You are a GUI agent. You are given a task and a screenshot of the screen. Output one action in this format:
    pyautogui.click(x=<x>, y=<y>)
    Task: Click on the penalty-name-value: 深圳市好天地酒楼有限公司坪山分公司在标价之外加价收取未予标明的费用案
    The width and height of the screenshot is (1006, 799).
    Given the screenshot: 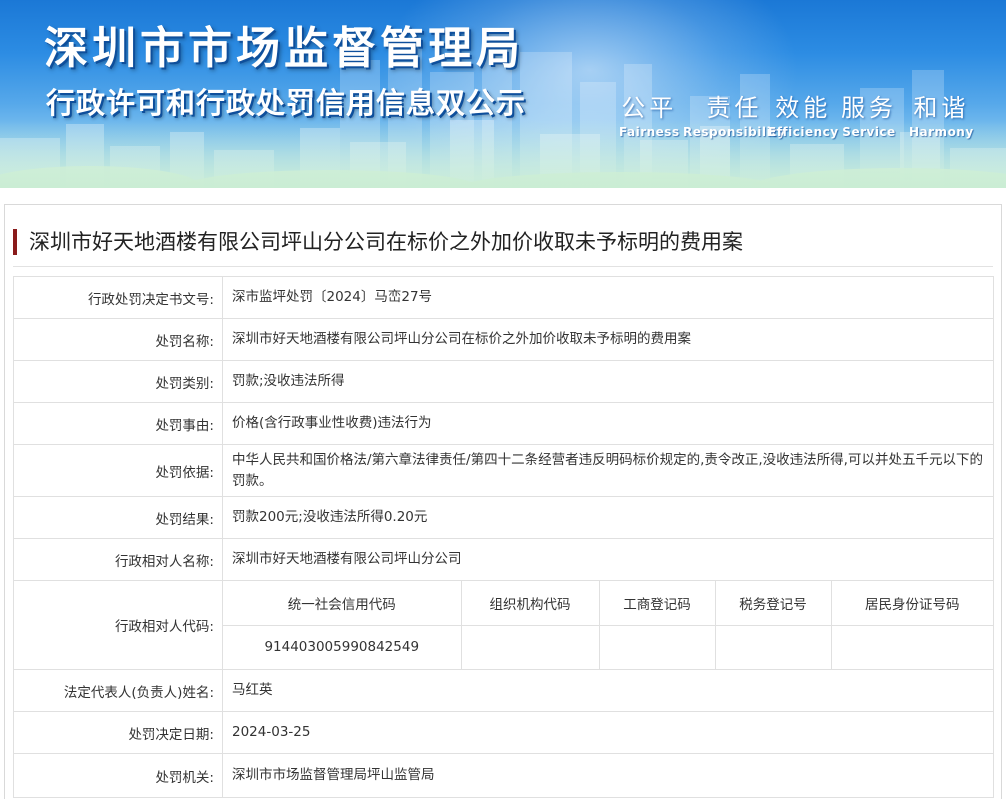 What is the action you would take?
    pyautogui.click(x=608, y=339)
    